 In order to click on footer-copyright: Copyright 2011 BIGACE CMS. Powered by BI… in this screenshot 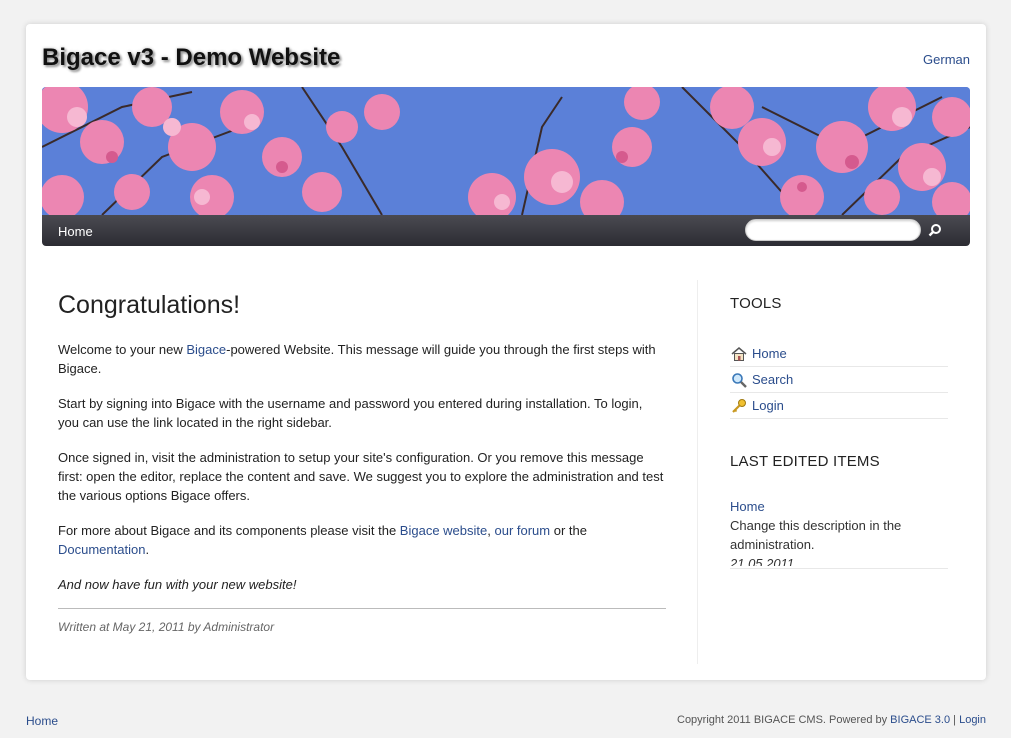, I will do `click(831, 720)`.